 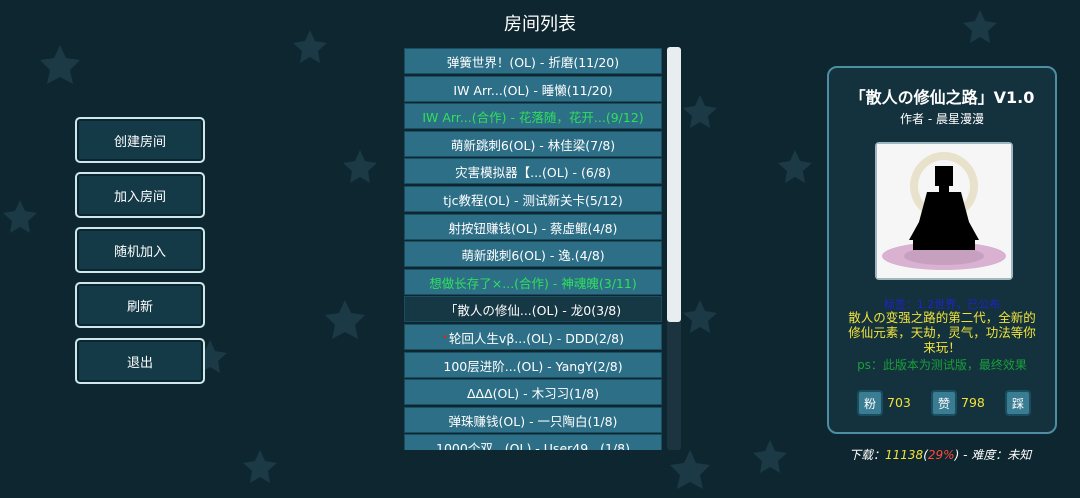 What do you see at coordinates (445, 337) in the screenshot?
I see `new-indicator-icon: •` at bounding box center [445, 337].